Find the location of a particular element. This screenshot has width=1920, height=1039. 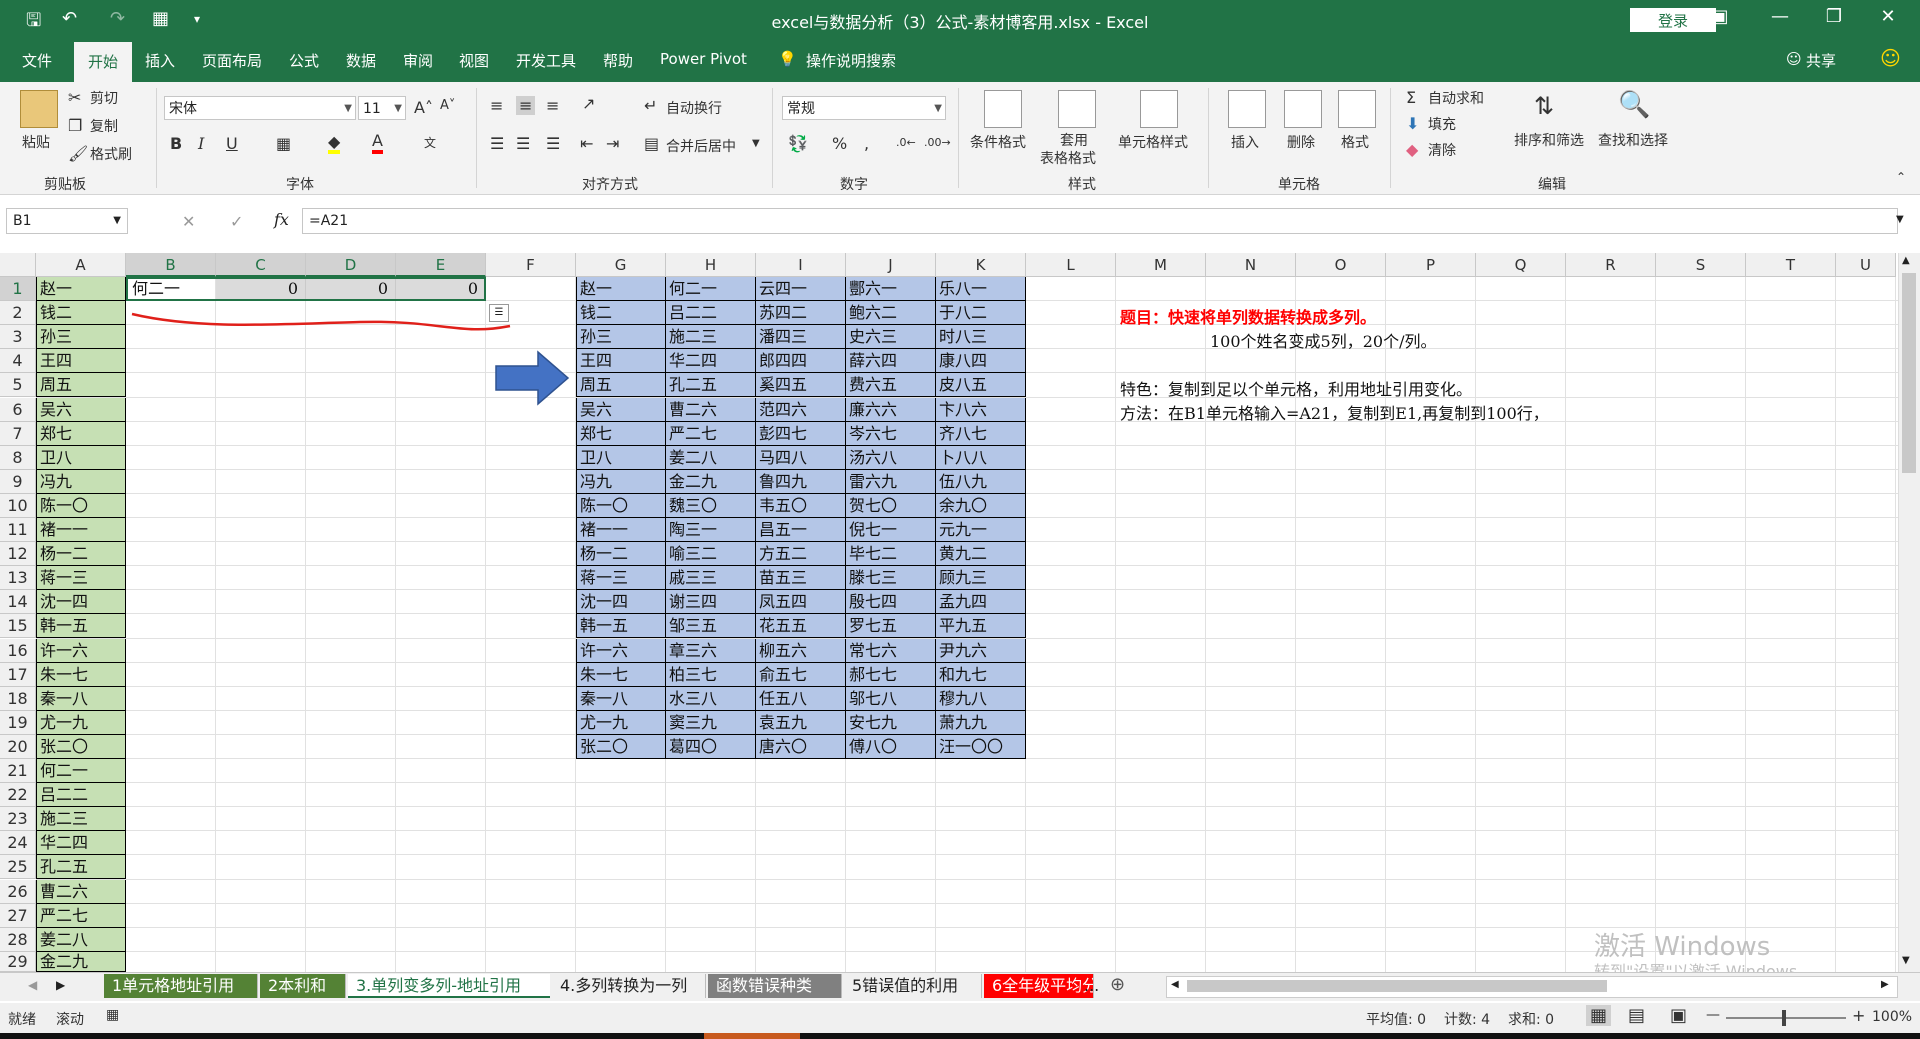

cell-A5: 周五 is located at coordinates (81, 385).